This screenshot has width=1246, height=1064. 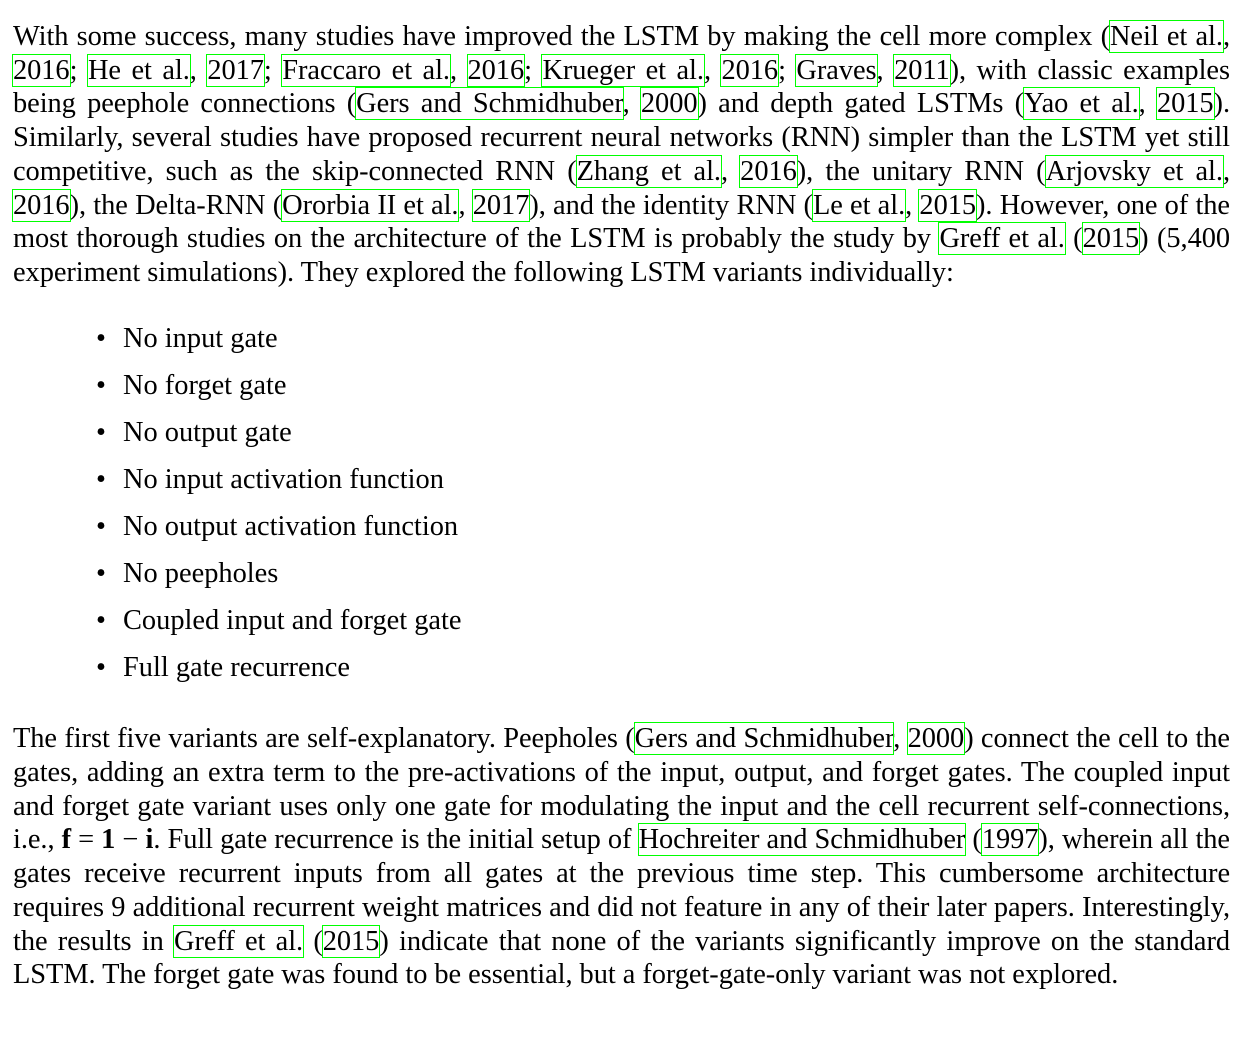 I want to click on list-item: • No peepholes, so click(x=621, y=580).